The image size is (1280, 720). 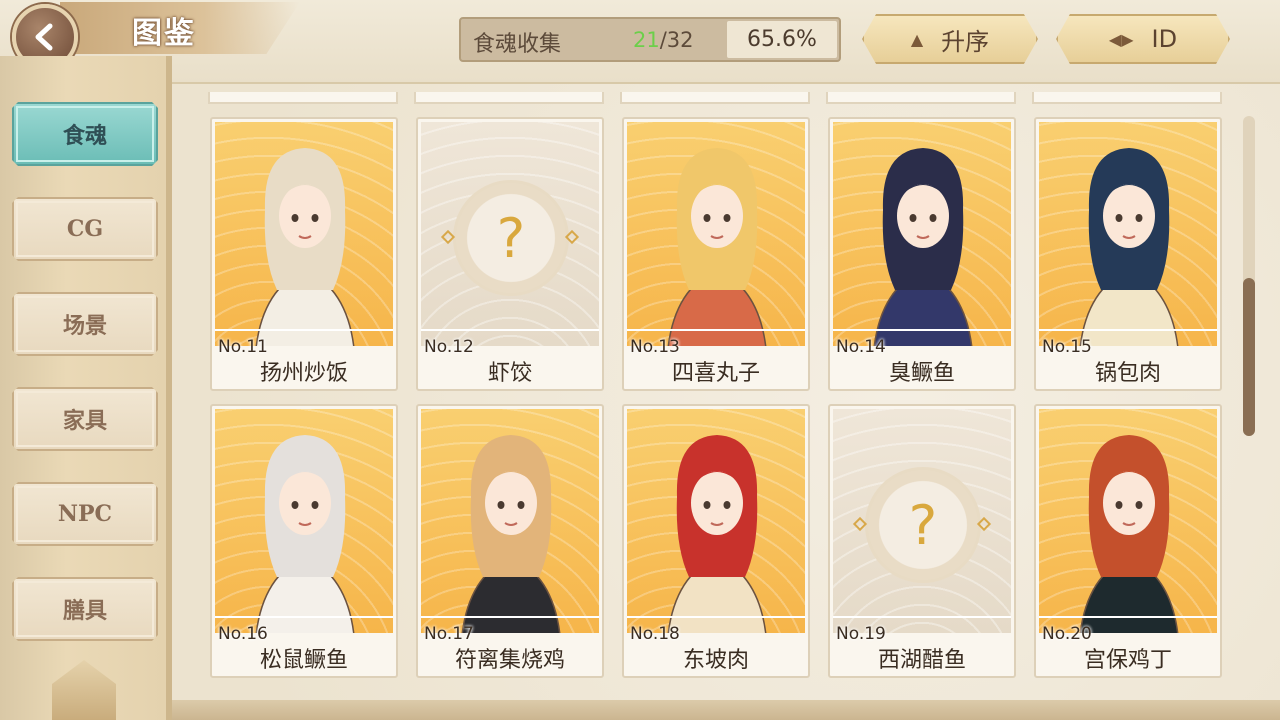 I want to click on character-card: ? No.19 西湖醋鱼, so click(x=922, y=541).